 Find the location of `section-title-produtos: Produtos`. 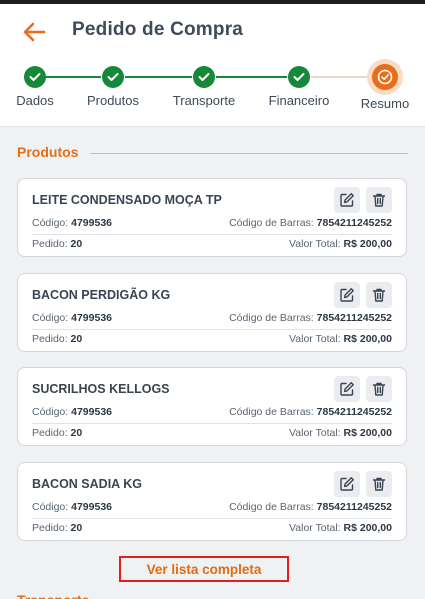

section-title-produtos: Produtos is located at coordinates (48, 152).